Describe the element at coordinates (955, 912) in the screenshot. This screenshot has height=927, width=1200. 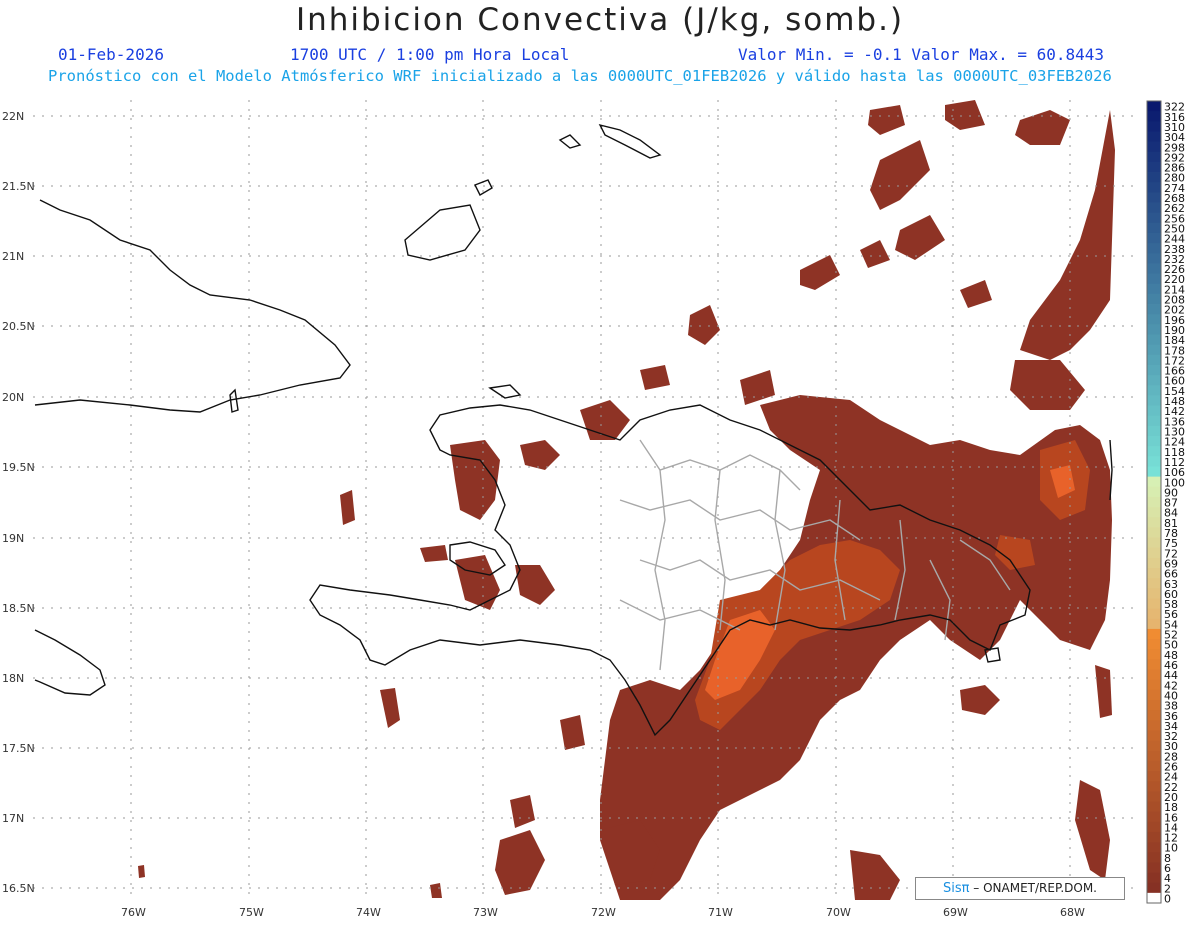
I see `lon-label-69w: 69W` at that location.